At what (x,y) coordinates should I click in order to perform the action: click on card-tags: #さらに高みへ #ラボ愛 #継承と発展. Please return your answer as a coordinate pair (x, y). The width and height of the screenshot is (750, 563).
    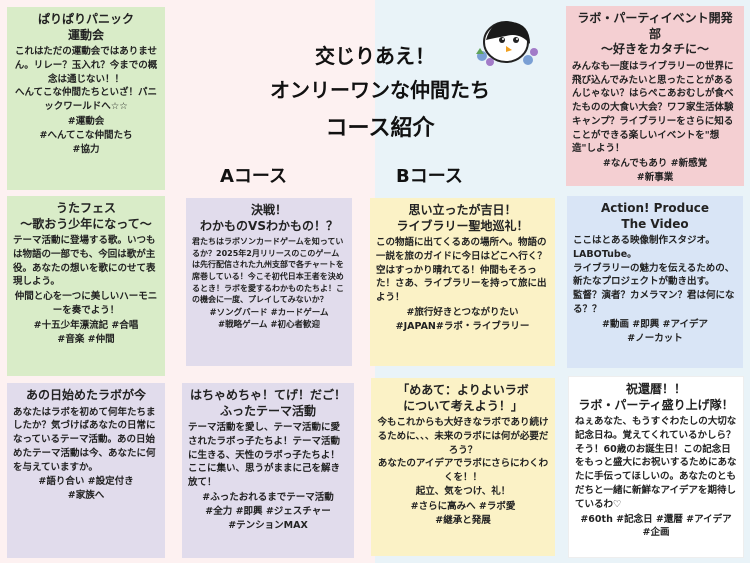
    Looking at the image, I should click on (463, 513).